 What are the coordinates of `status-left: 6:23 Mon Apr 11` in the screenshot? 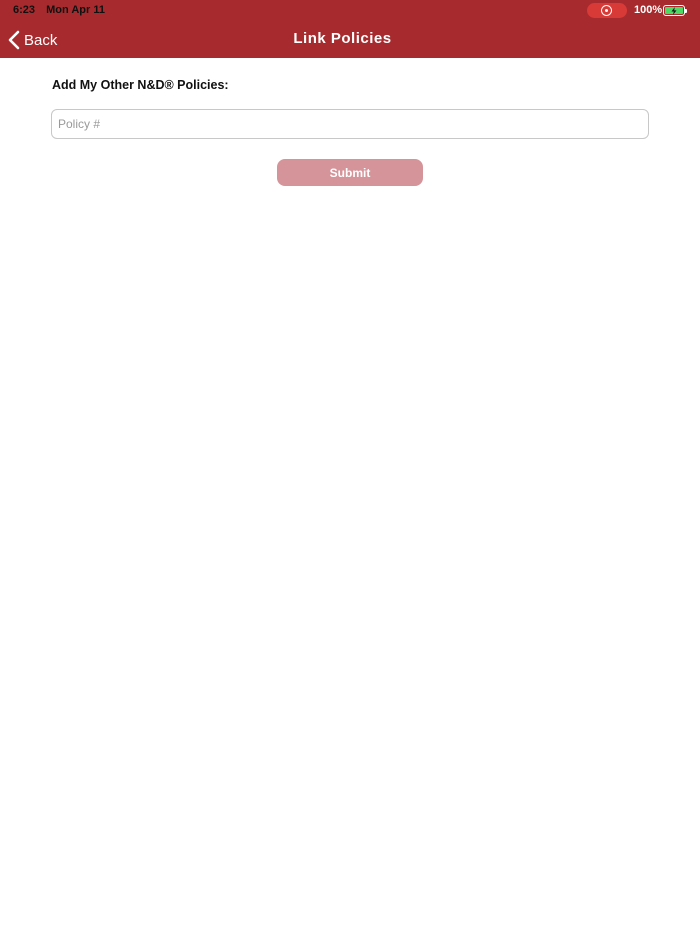 It's located at (63, 10).